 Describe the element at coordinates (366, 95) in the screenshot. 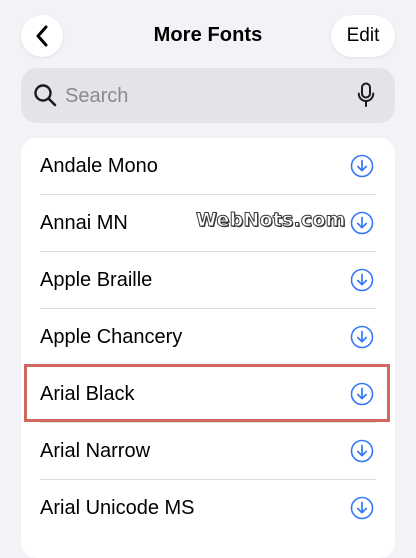

I see `microphone-icon` at that location.